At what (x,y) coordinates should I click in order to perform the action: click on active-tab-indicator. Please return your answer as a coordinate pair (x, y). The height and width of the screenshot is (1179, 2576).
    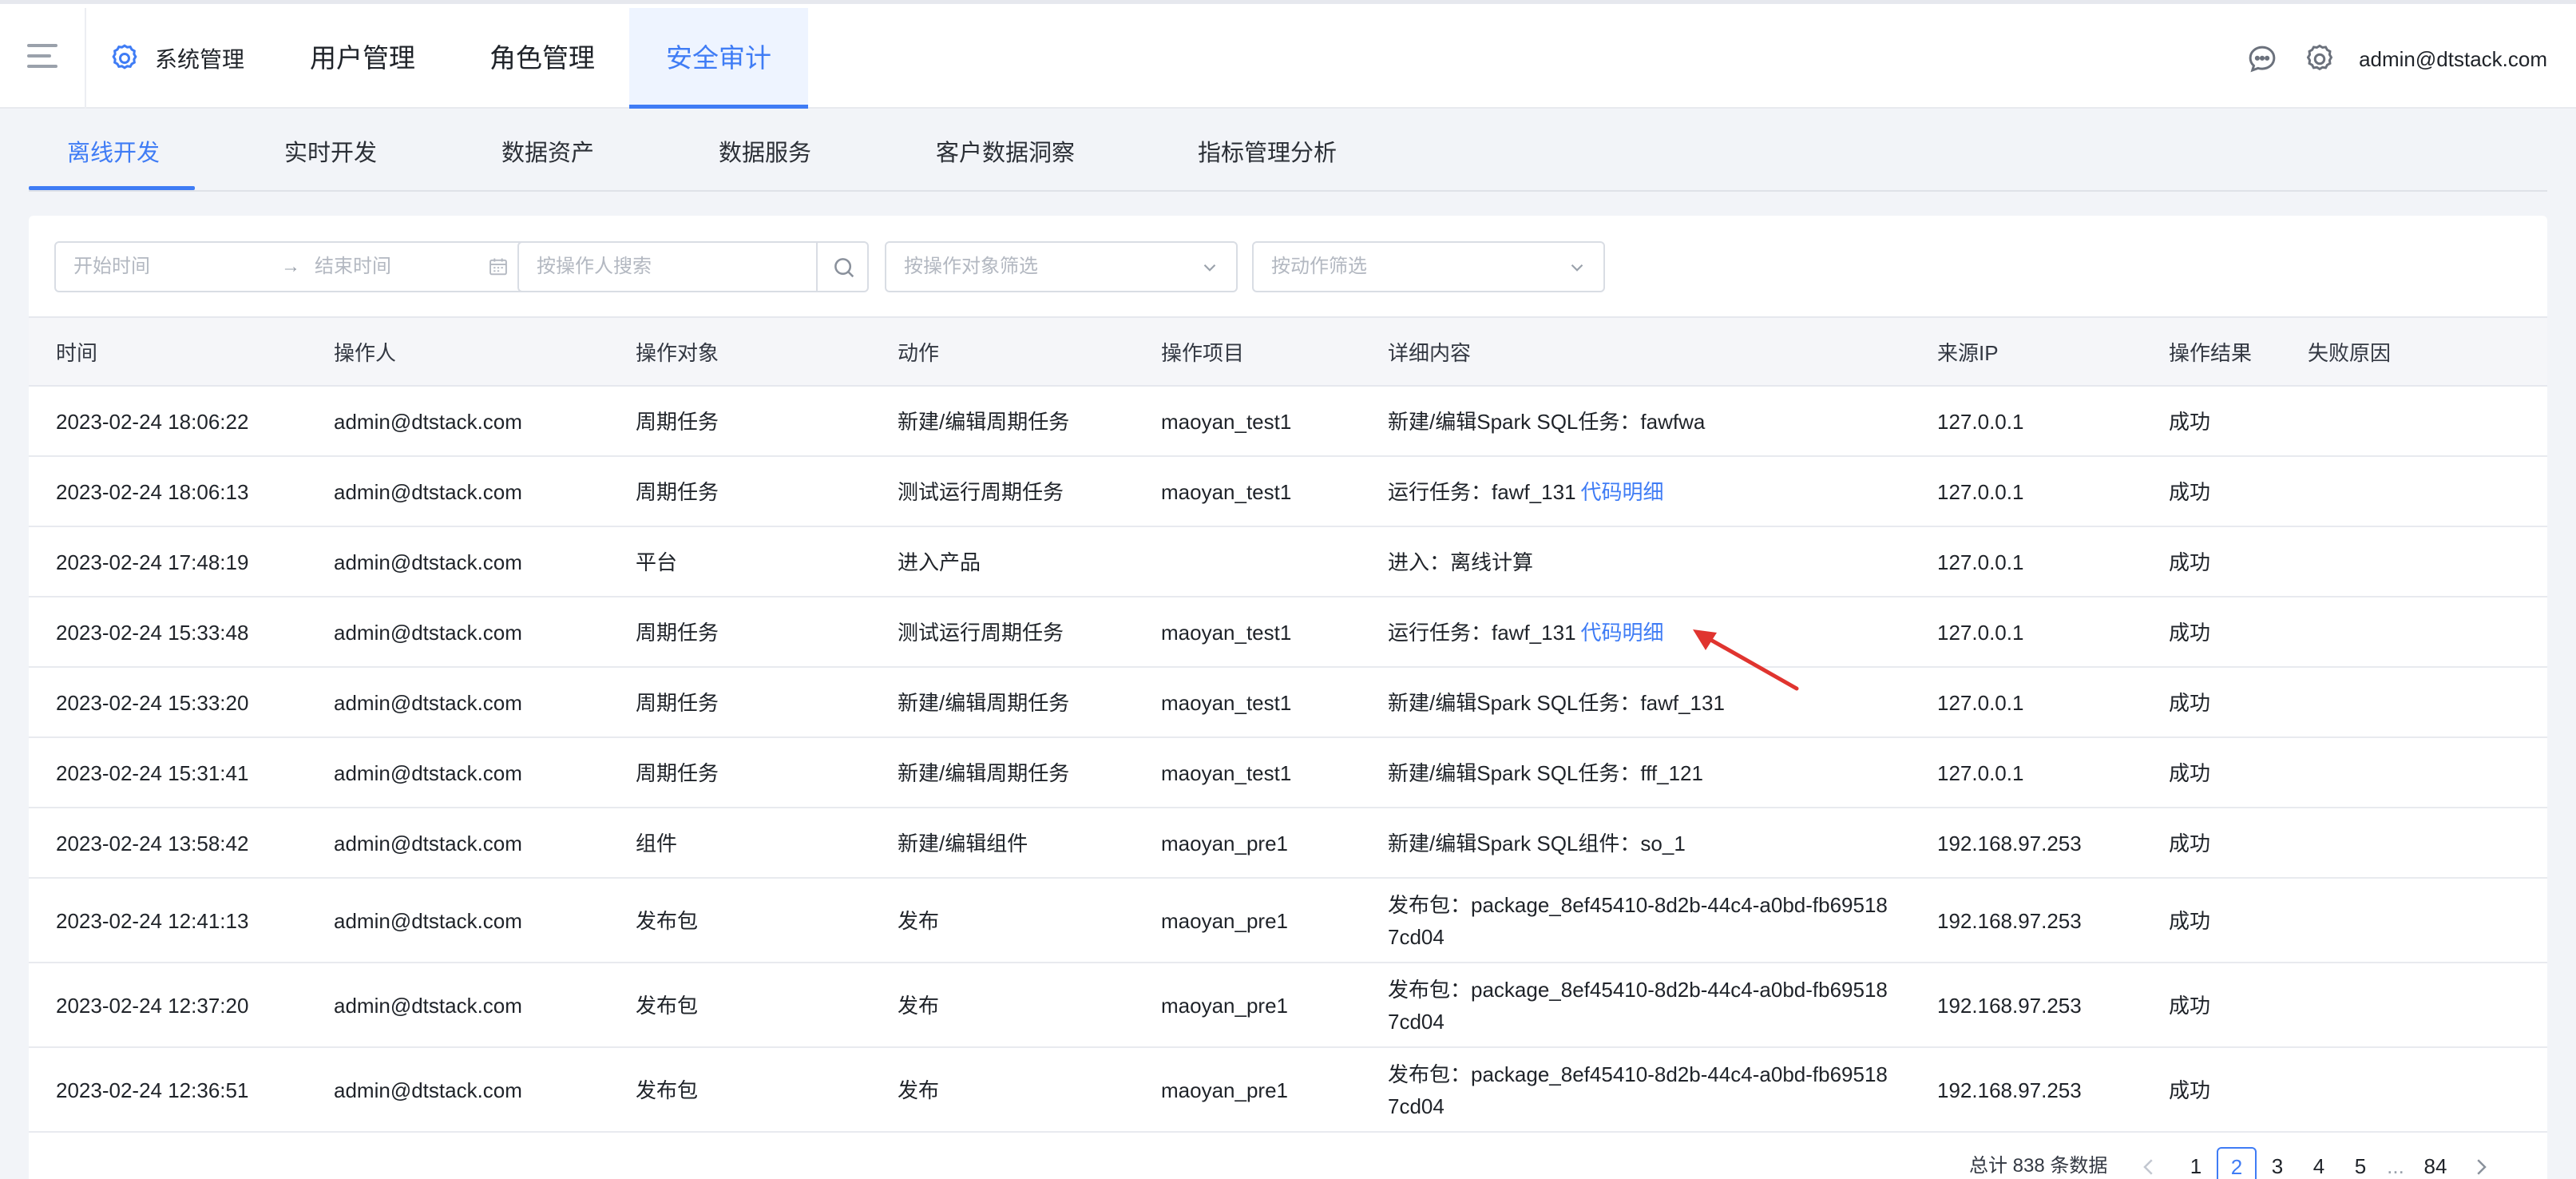
    Looking at the image, I should click on (112, 188).